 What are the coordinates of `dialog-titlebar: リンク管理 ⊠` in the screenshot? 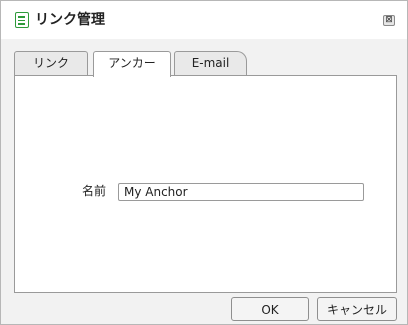 It's located at (204, 20).